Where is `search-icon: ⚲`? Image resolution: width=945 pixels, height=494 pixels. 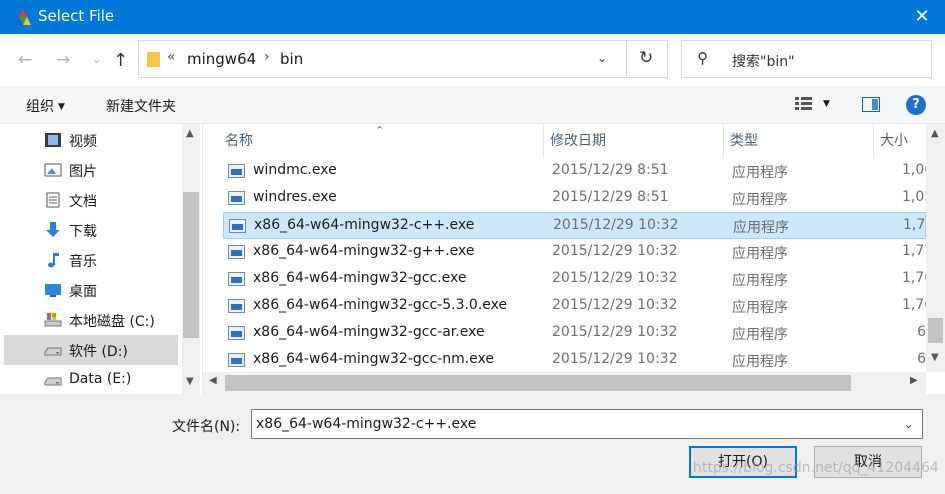 search-icon: ⚲ is located at coordinates (702, 58).